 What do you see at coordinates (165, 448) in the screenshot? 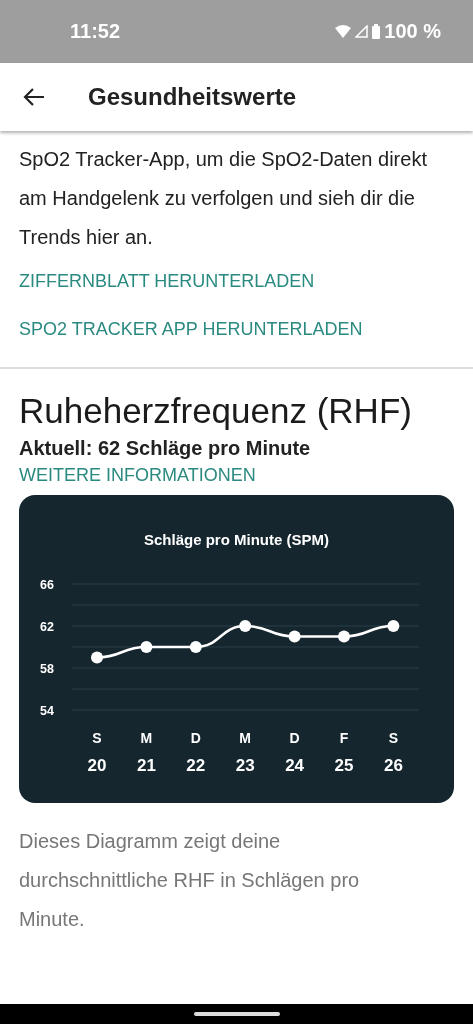
I see `current-rate: Aktuell: 62 Schläge pro Minute` at bounding box center [165, 448].